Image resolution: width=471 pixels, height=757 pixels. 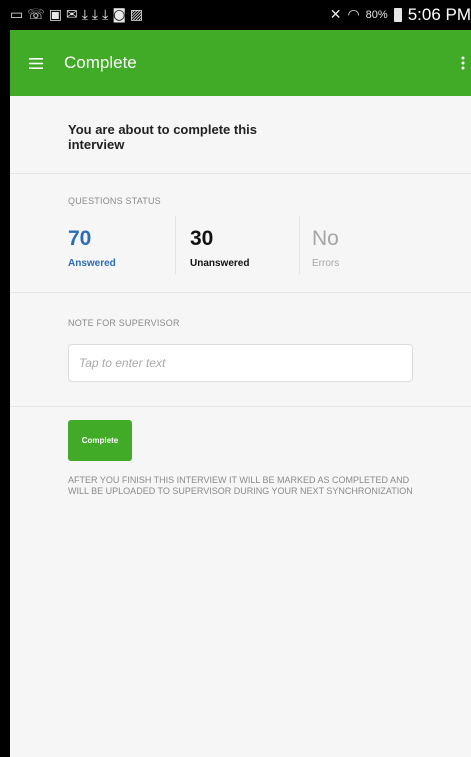 I want to click on system-icons: ✕ ◠ 80% 5:06 PM, so click(x=400, y=15).